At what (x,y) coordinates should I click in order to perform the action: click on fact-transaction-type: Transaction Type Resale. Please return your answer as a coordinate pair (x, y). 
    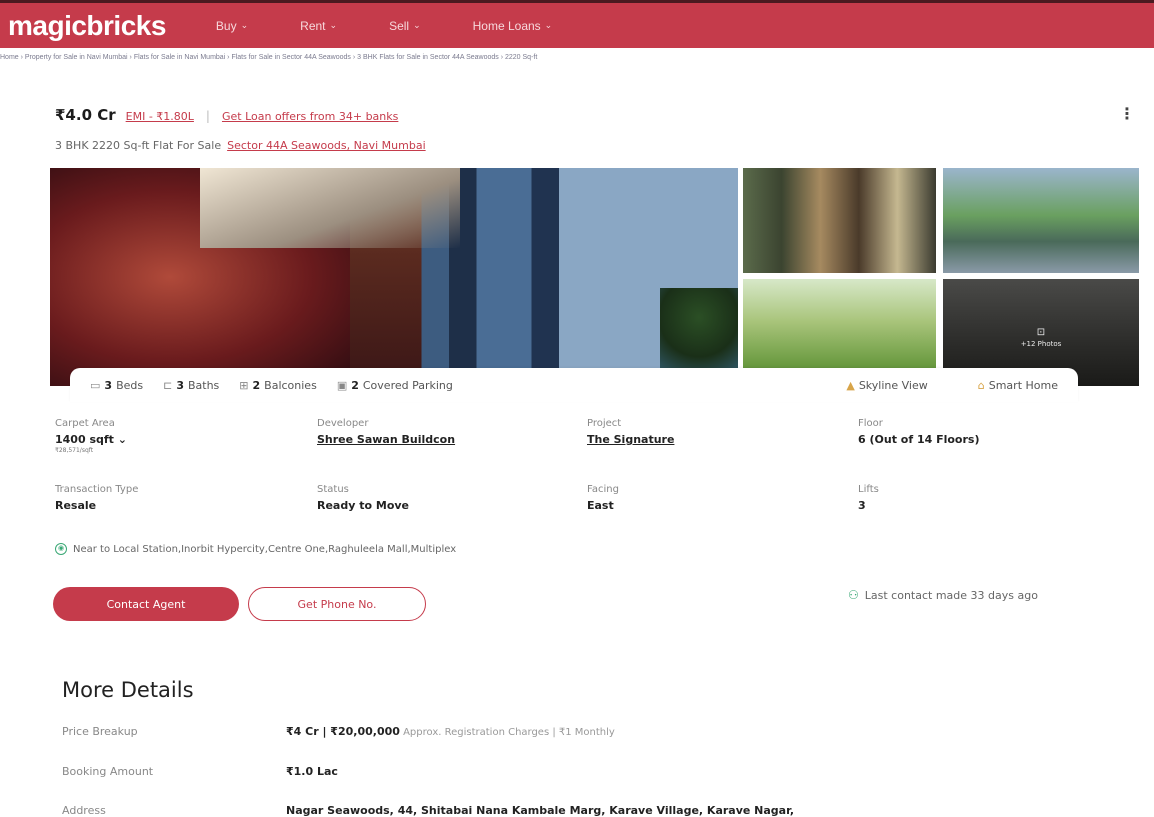
    Looking at the image, I should click on (175, 498).